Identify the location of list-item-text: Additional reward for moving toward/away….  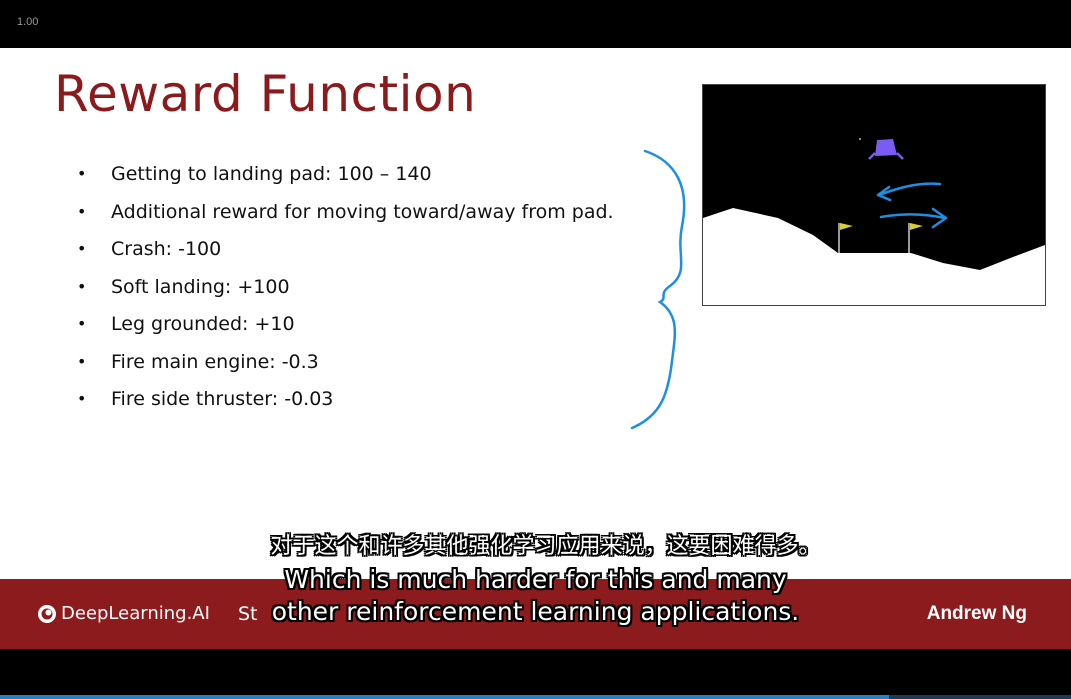
(362, 211).